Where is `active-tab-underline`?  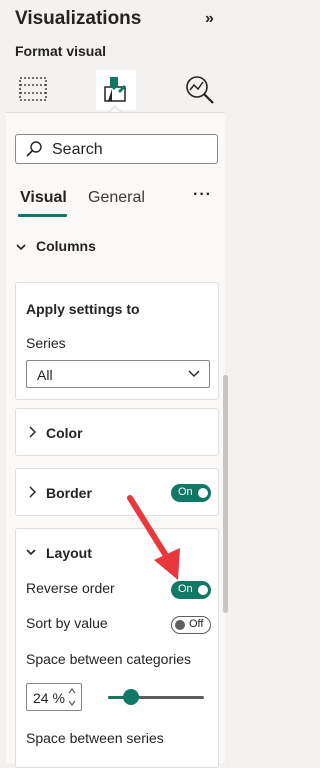 active-tab-underline is located at coordinates (42, 215).